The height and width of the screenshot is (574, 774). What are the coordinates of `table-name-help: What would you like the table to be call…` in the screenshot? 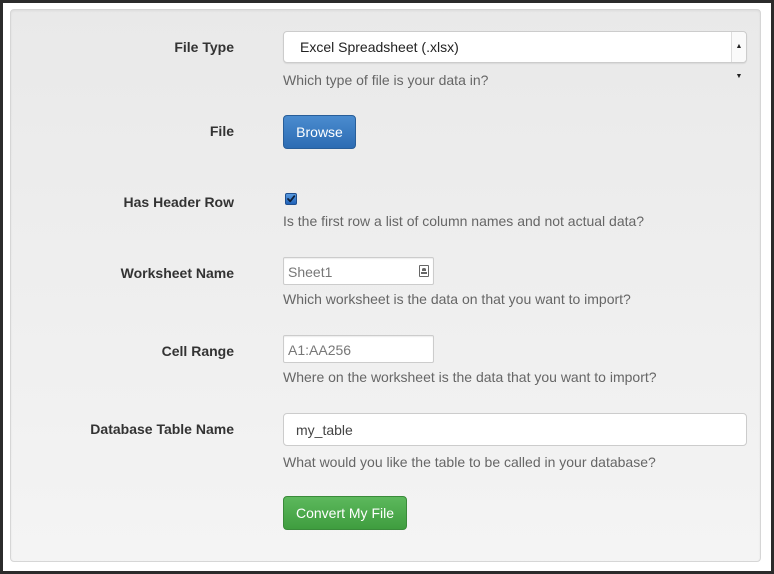 It's located at (469, 462).